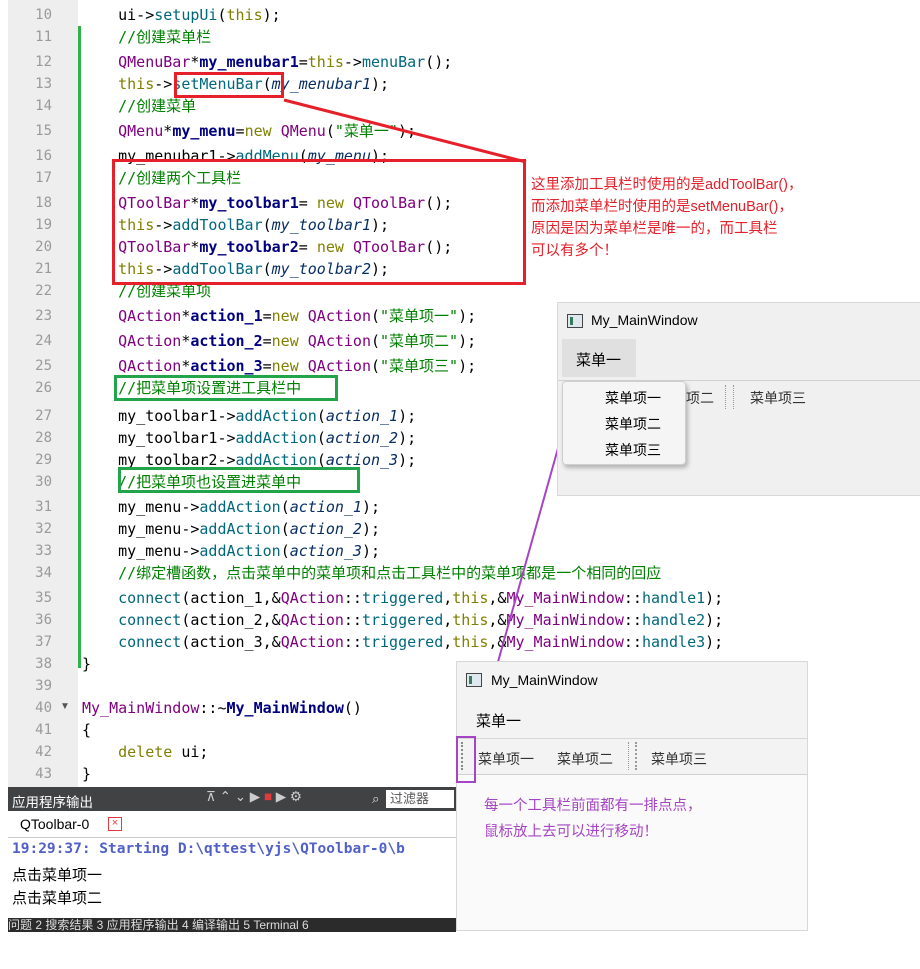 The image size is (920, 969). Describe the element at coordinates (54, 824) in the screenshot. I see `output-tab: QToolbar-0` at that location.